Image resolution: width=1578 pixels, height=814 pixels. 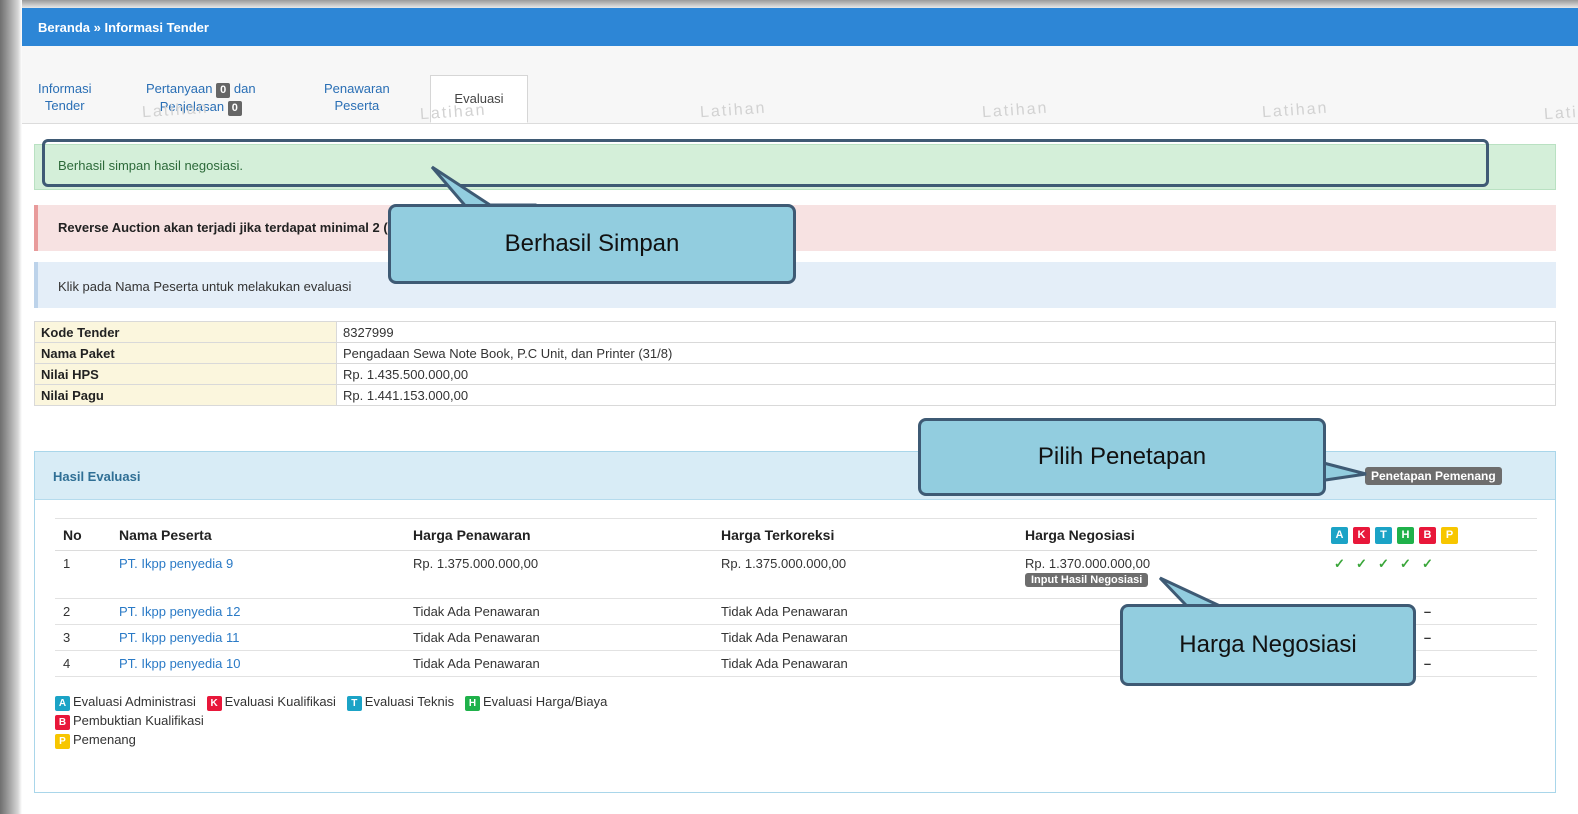 I want to click on peserta-link: PT. Ikpp penyedia 11, so click(x=179, y=637).